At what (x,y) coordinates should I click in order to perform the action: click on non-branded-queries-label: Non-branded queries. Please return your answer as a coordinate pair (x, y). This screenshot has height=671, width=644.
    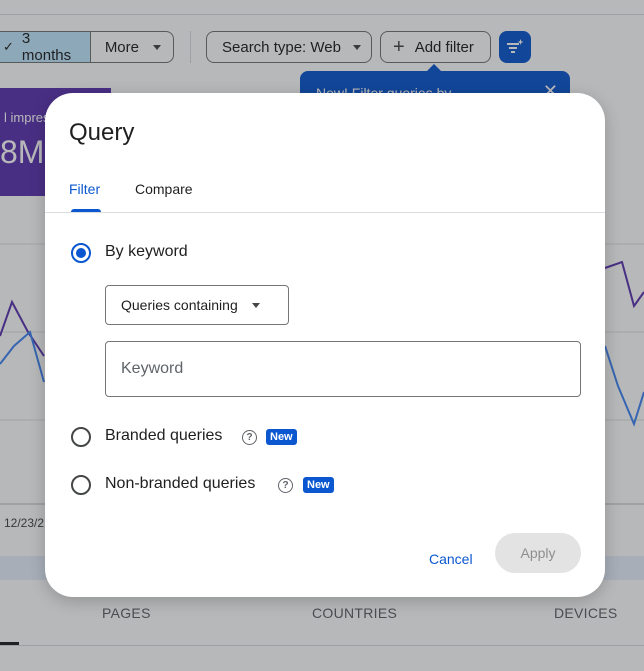
    Looking at the image, I should click on (180, 484).